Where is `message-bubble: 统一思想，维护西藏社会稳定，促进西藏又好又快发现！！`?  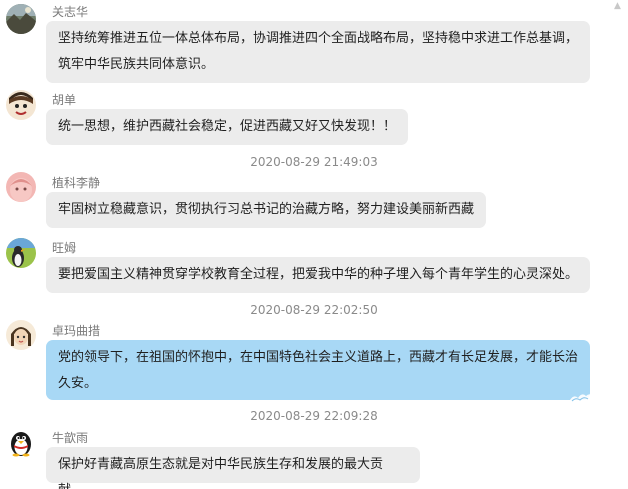 message-bubble: 统一思想，维护西藏社会稳定，促进西藏又好又快发现！！ is located at coordinates (227, 127).